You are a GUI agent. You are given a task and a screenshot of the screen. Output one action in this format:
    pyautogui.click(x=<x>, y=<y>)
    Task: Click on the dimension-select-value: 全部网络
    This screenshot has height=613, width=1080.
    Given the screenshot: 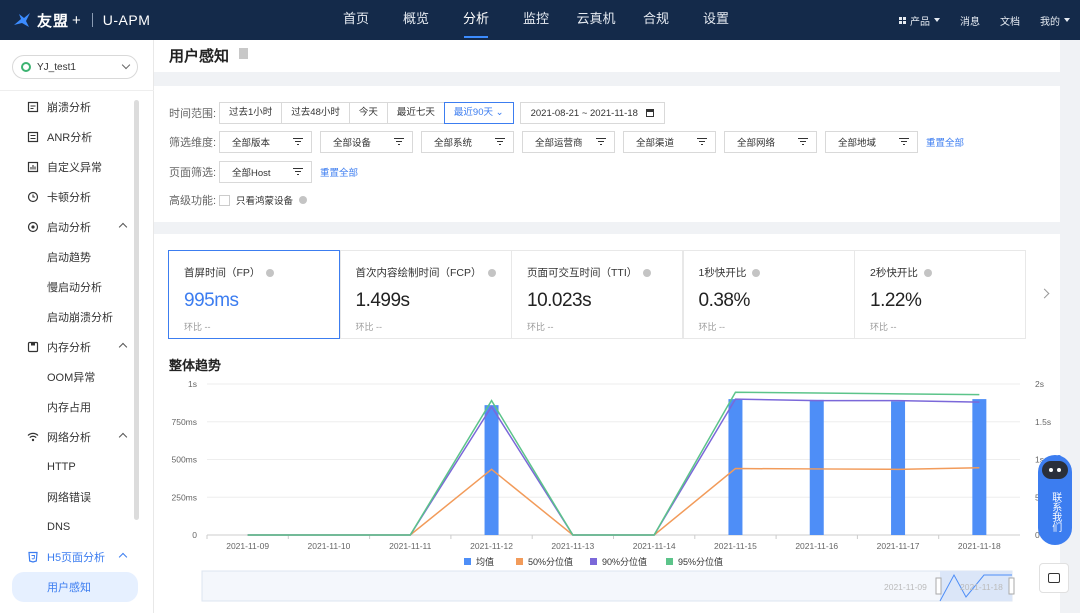 What is the action you would take?
    pyautogui.click(x=756, y=143)
    